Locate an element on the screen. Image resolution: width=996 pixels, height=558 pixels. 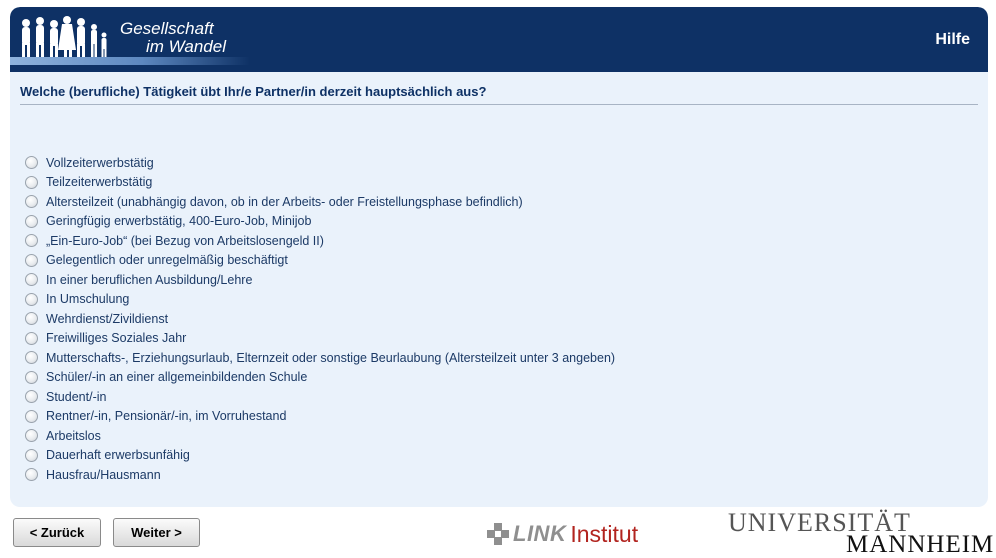
option-label: Arbeitslos is located at coordinates (73, 436).